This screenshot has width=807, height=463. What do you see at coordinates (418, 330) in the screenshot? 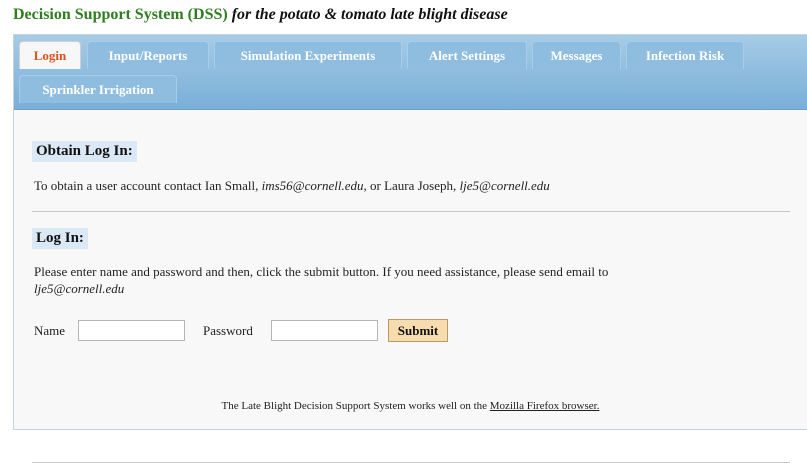
I see `submit-button: Submit` at bounding box center [418, 330].